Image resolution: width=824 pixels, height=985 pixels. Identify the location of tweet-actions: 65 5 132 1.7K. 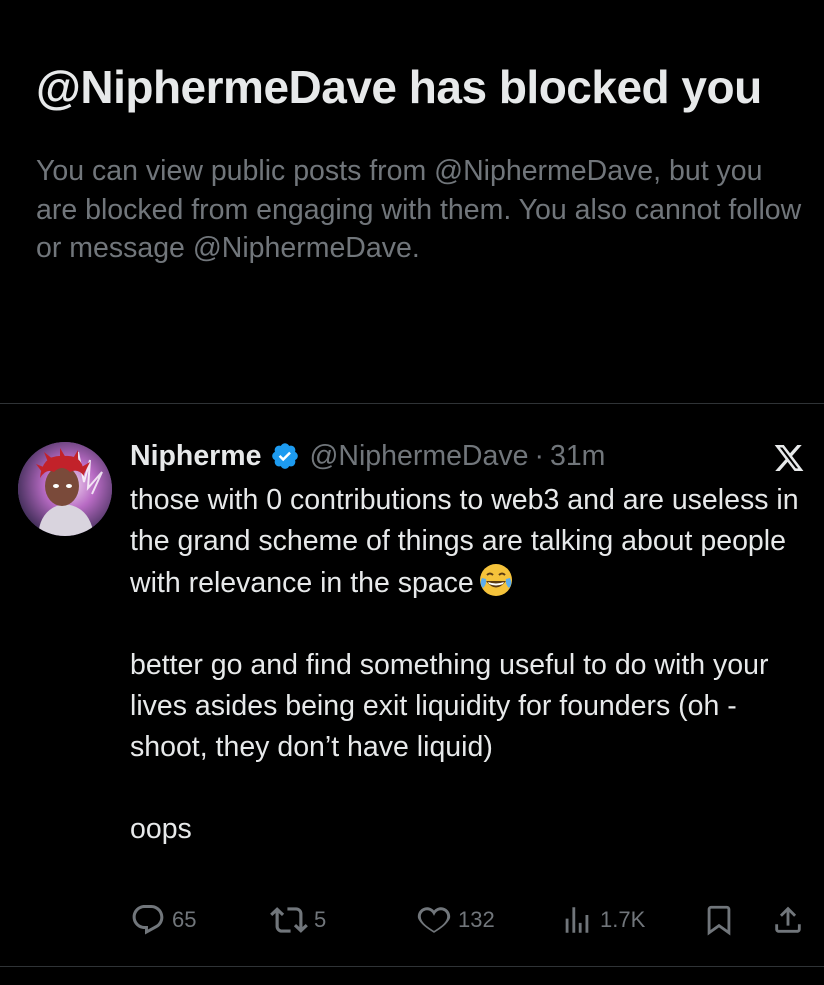
(412, 920).